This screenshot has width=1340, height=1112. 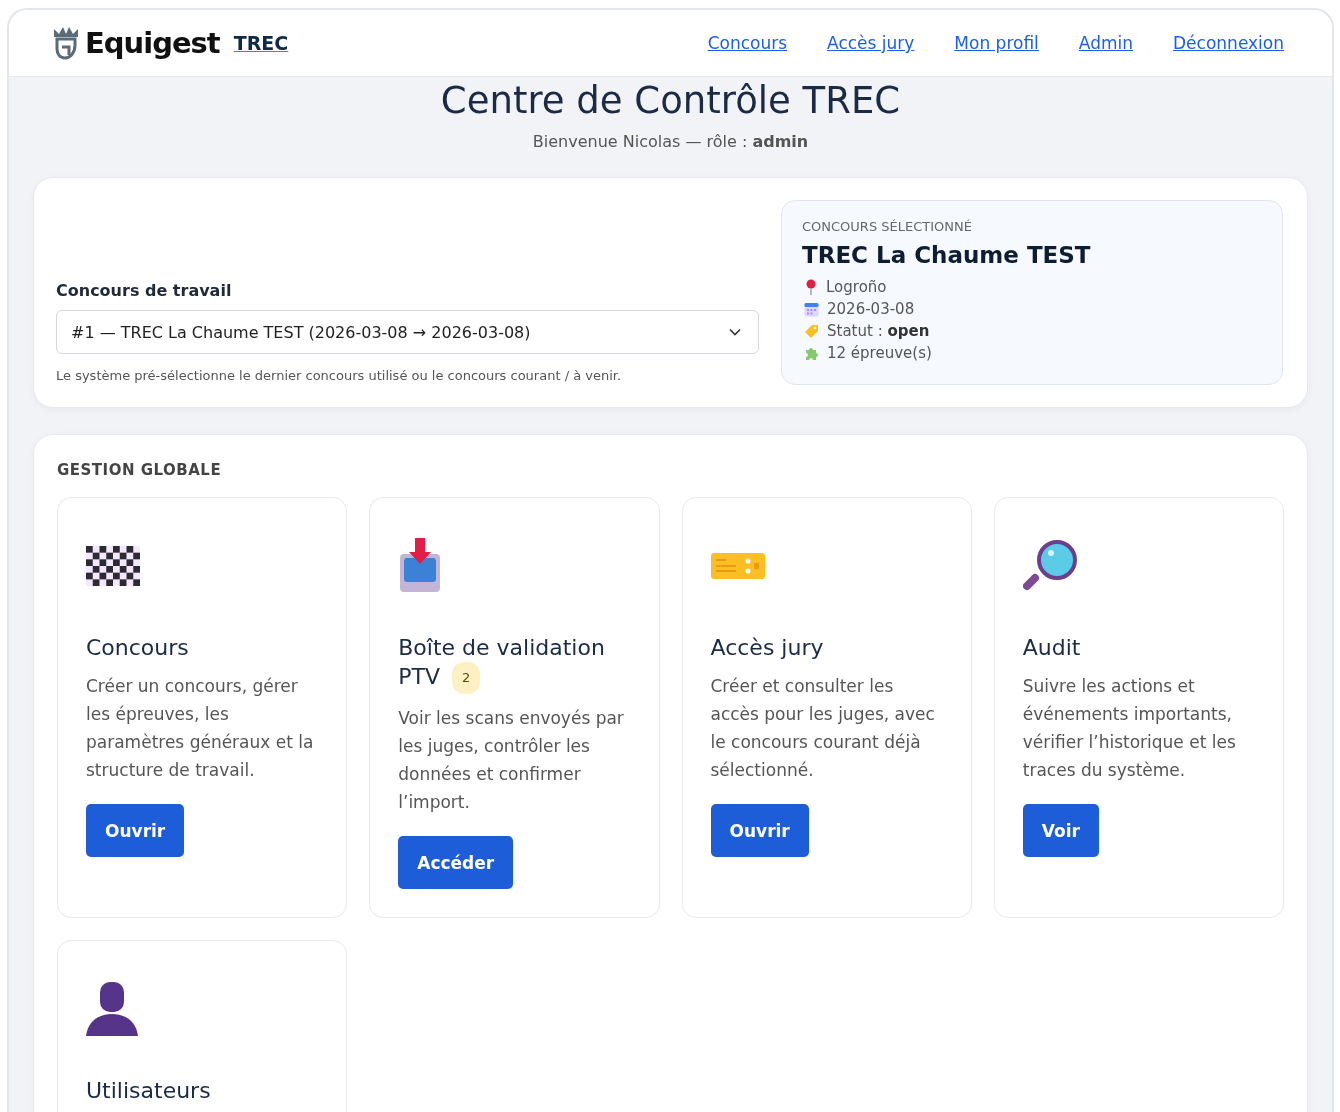 What do you see at coordinates (747, 43) in the screenshot?
I see `nav-link: Concours` at bounding box center [747, 43].